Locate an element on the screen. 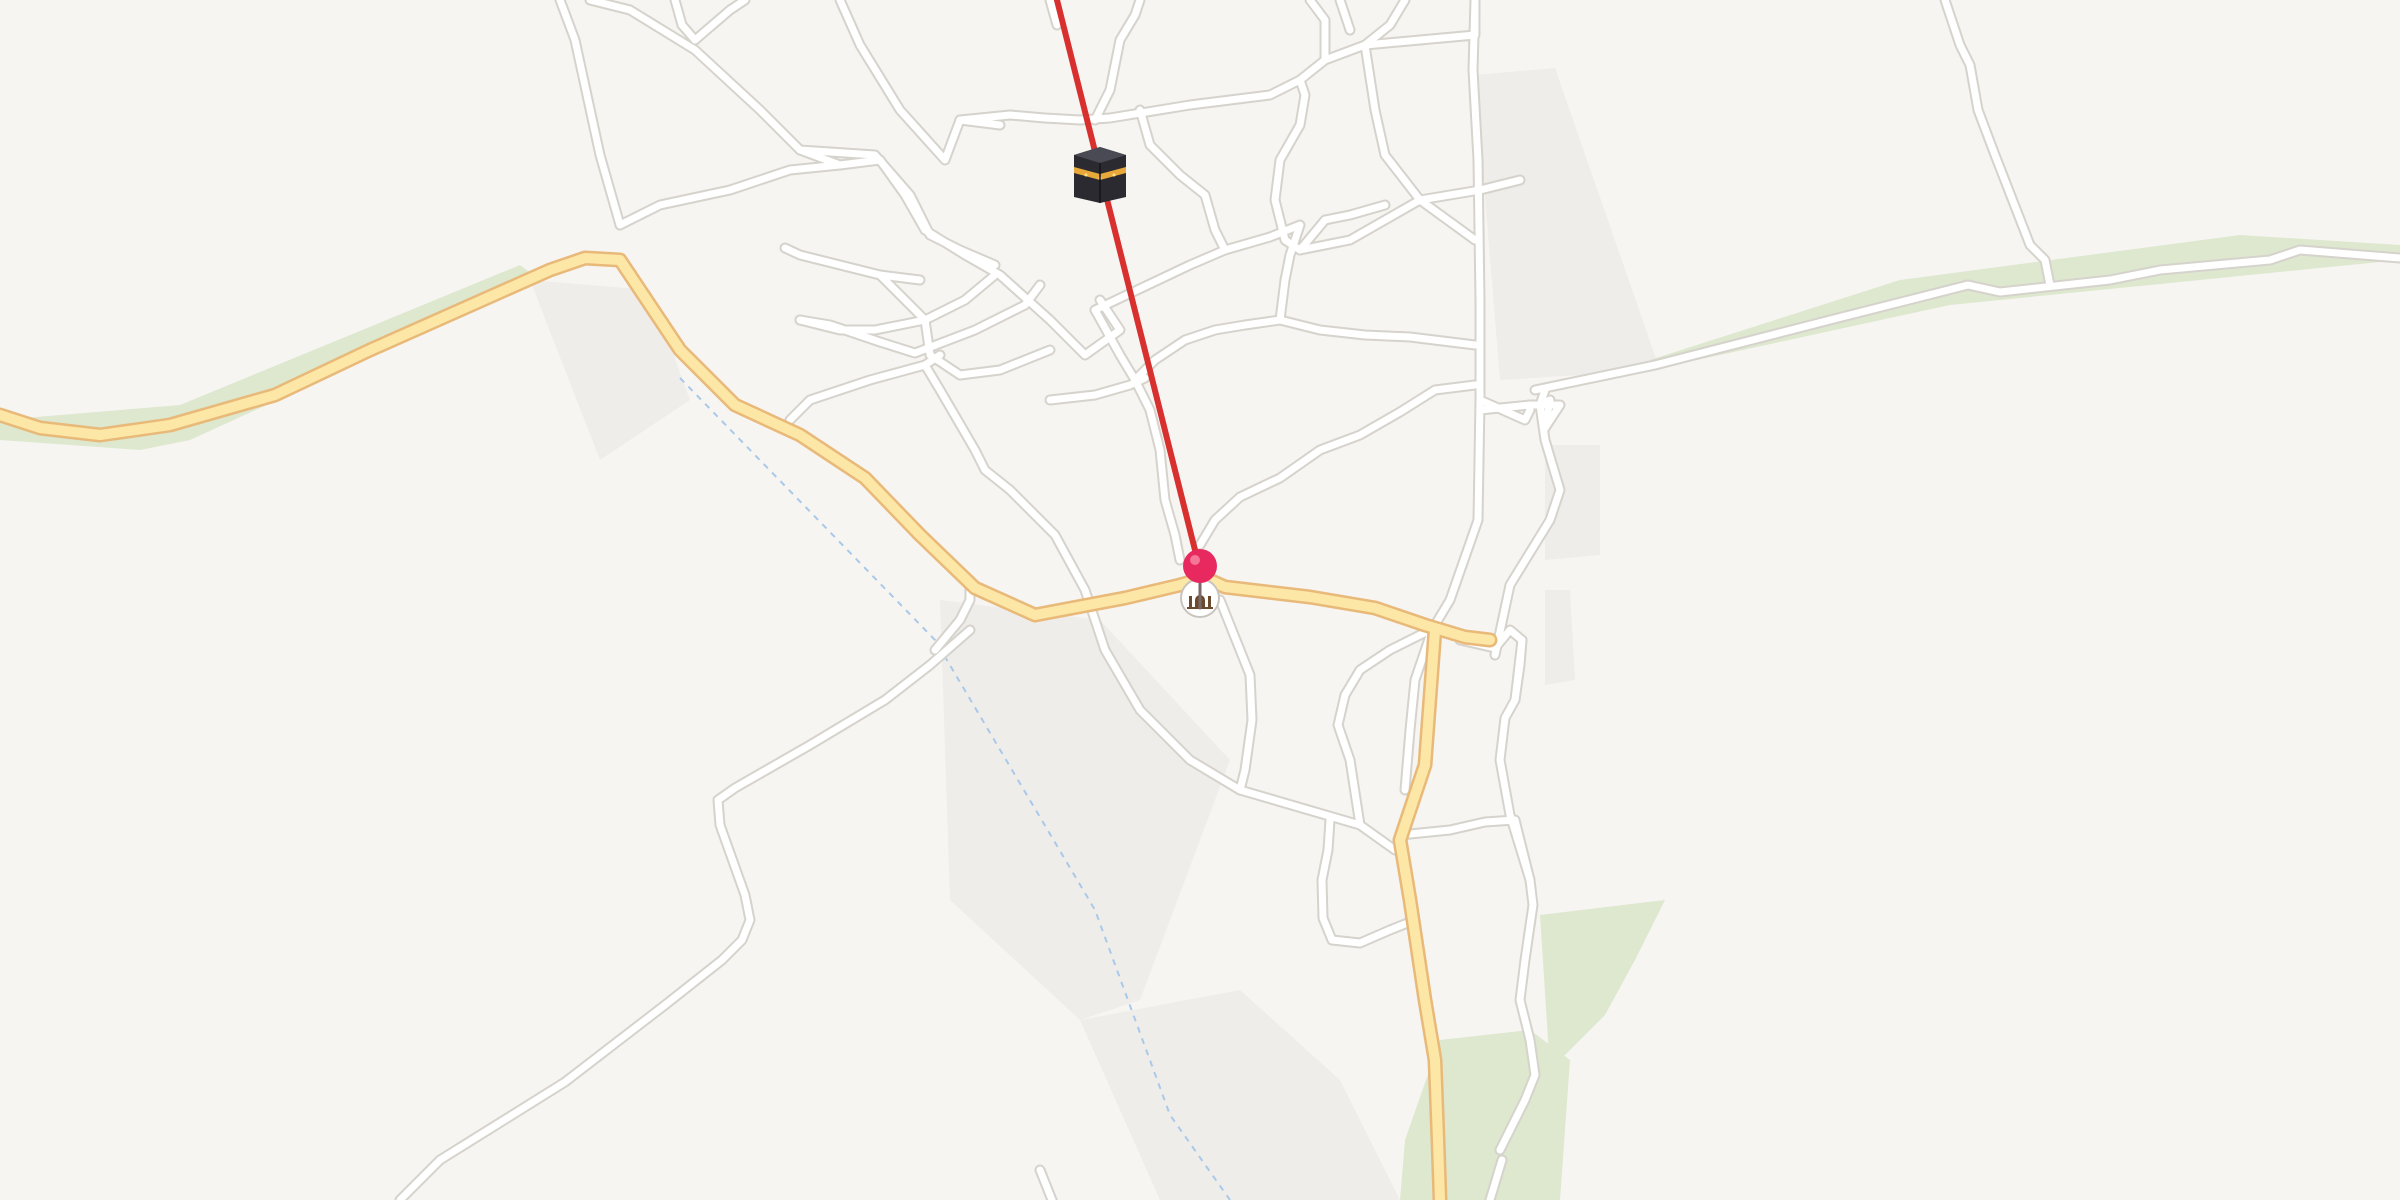 Image resolution: width=2400 pixels, height=1200 pixels. kaaba-marker is located at coordinates (1100, 175).